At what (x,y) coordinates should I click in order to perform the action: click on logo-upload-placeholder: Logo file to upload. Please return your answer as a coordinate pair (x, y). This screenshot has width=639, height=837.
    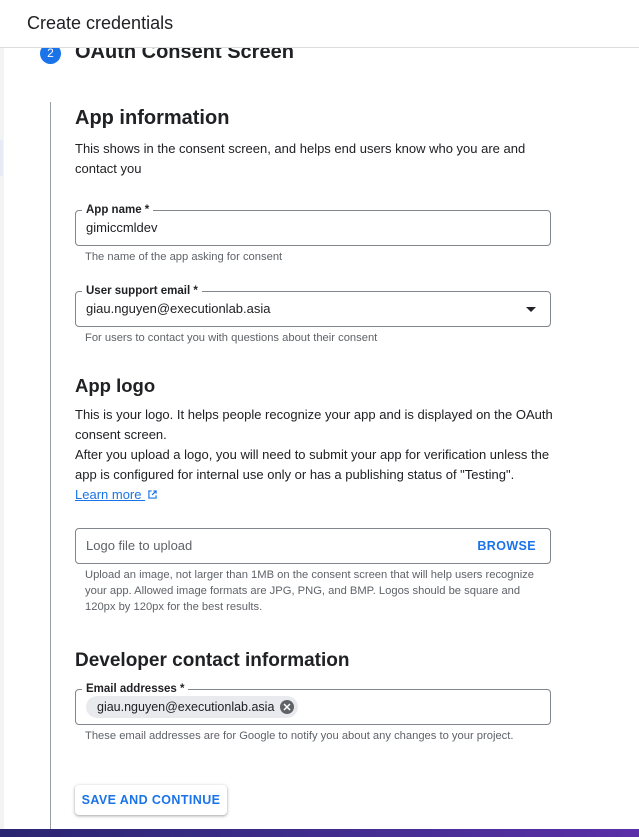
    Looking at the image, I should click on (139, 545).